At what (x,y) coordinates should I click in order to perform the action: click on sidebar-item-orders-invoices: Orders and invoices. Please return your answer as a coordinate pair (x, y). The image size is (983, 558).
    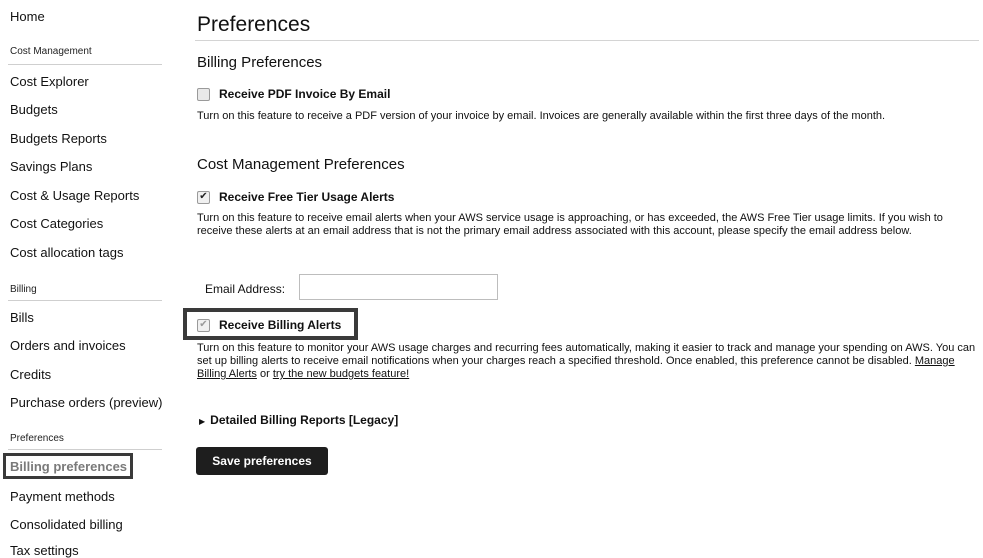
    Looking at the image, I should click on (68, 345).